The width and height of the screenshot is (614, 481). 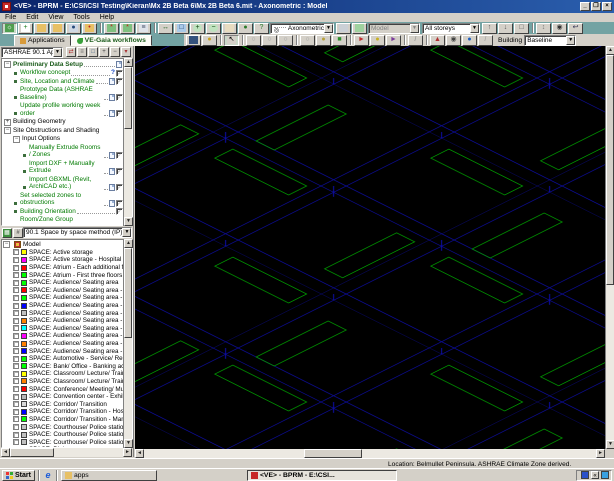 I want to click on space-row: SPACE: Conference/ Meeting/ Multipu, so click(x=67, y=389).